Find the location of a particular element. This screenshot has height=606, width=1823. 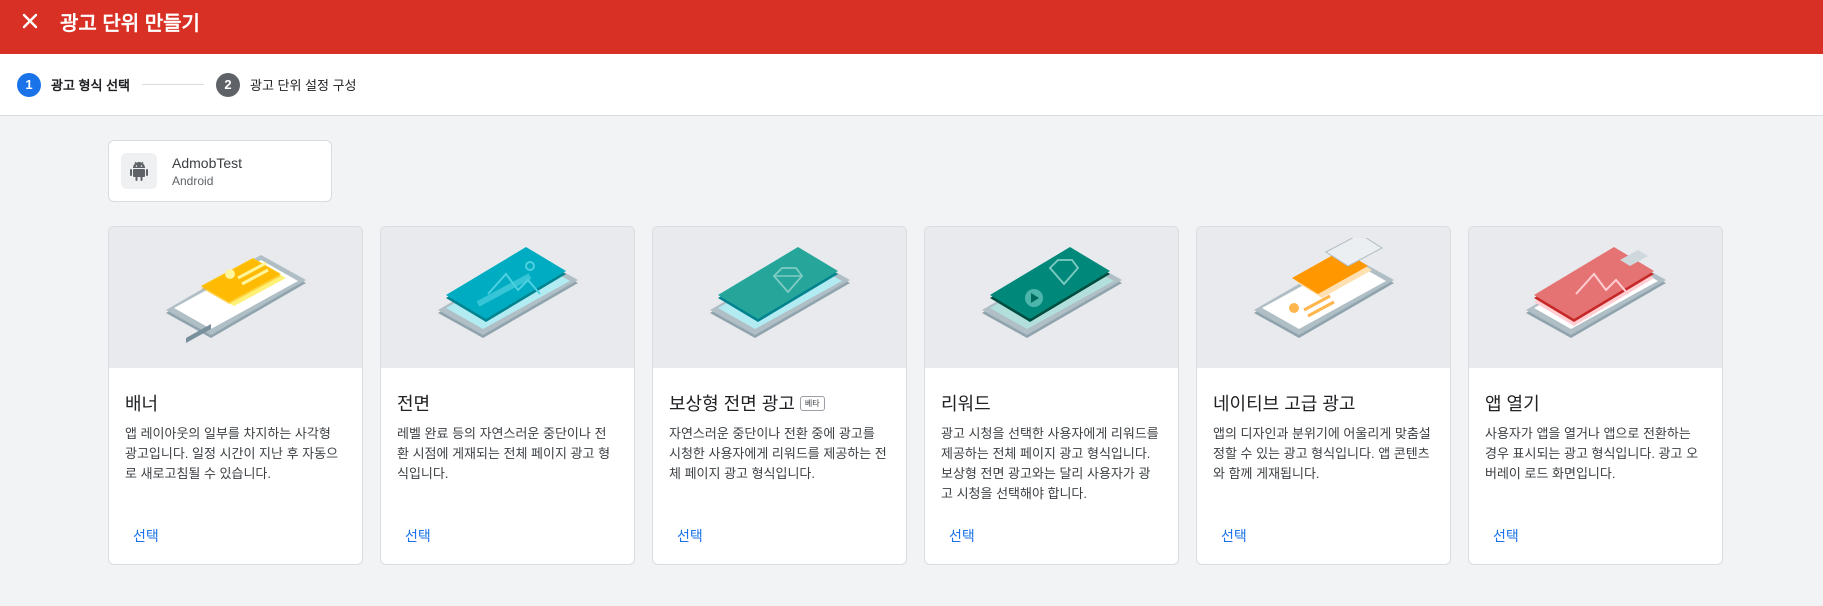

step-configure-settings: 2 광고 단위 설정 구성 is located at coordinates (286, 84).